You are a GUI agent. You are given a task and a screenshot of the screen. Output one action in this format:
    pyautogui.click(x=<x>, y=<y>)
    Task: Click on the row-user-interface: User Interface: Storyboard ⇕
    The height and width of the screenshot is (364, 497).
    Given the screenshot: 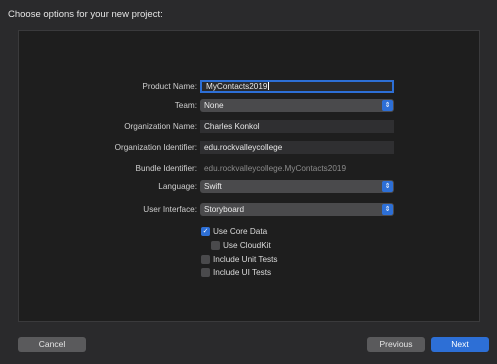 What is the action you would take?
    pyautogui.click(x=248, y=210)
    